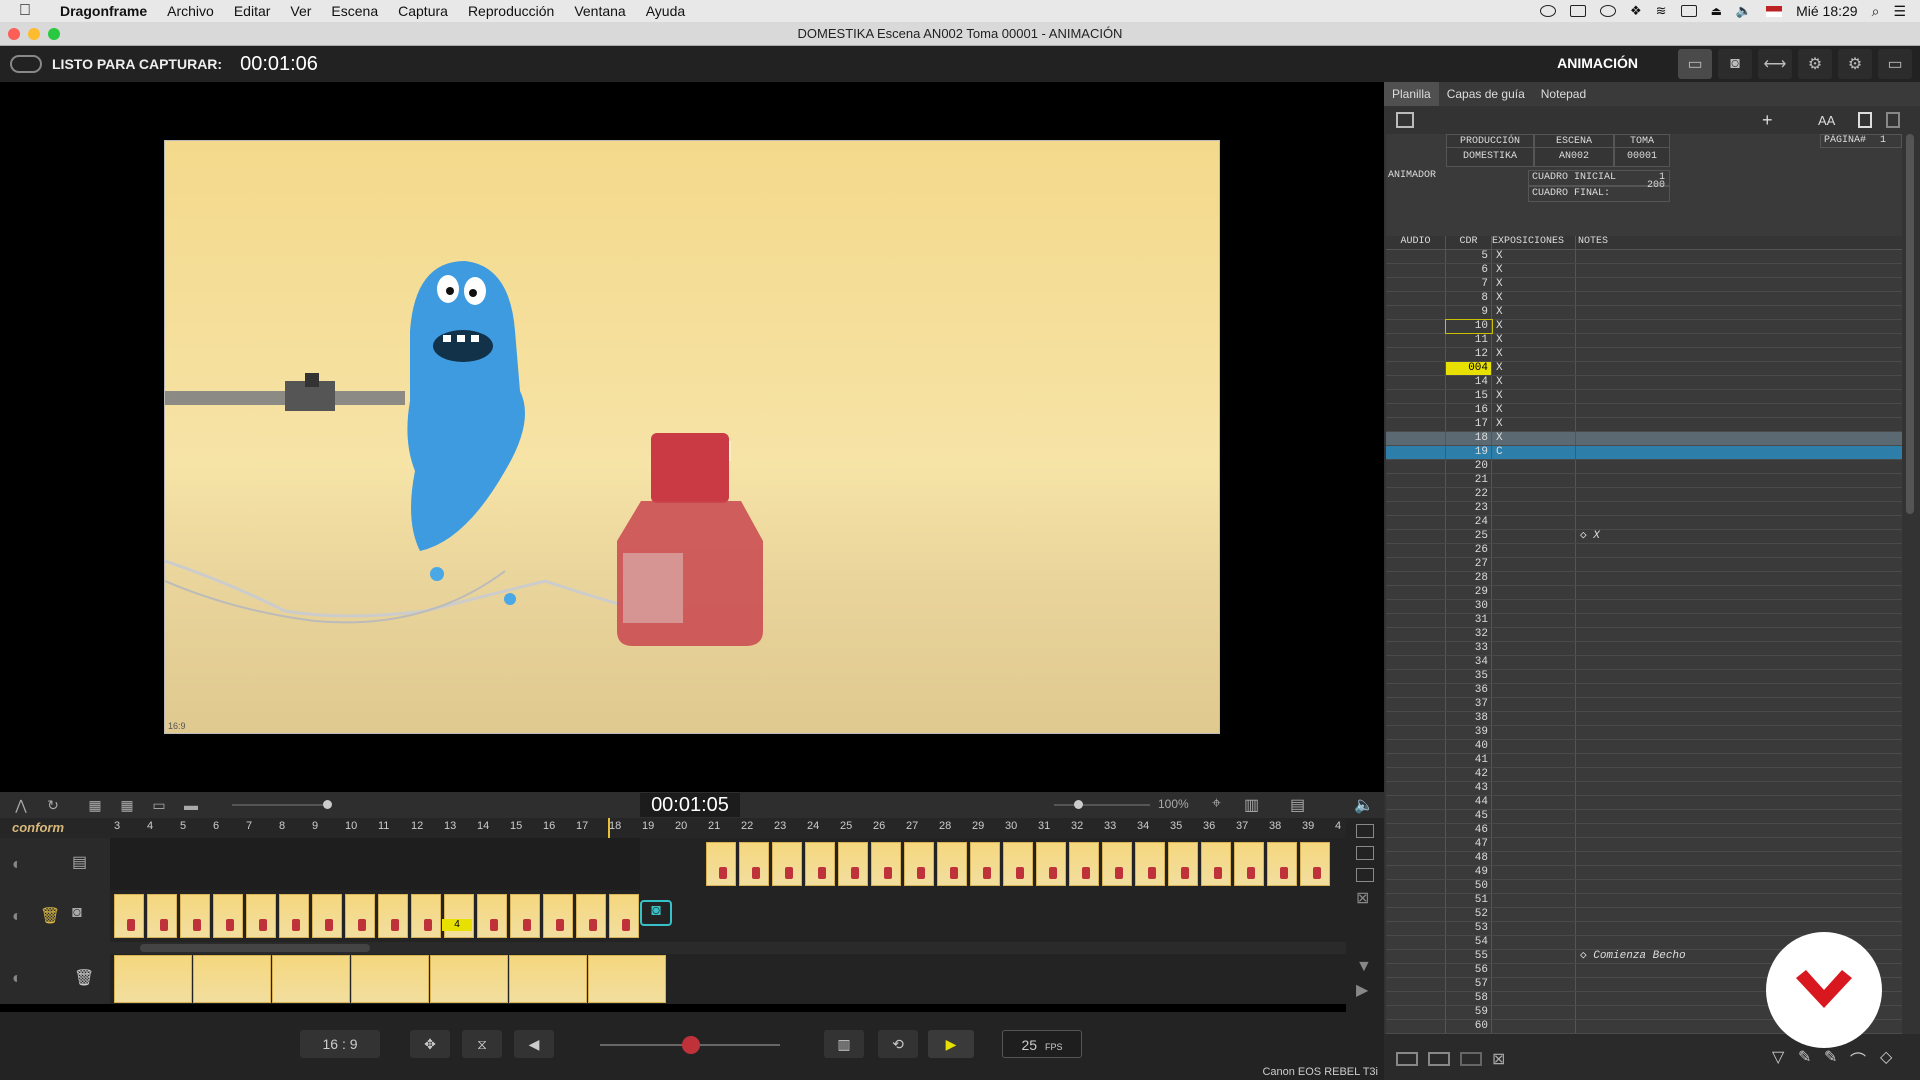 The image size is (1920, 1080). Describe the element at coordinates (1469, 886) in the screenshot. I see `cdr-cell: 50` at that location.